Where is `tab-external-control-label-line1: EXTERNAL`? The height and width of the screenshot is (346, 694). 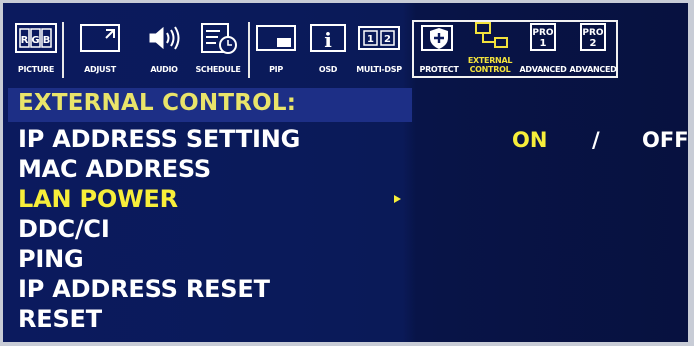 tab-external-control-label-line1: EXTERNAL is located at coordinates (490, 60).